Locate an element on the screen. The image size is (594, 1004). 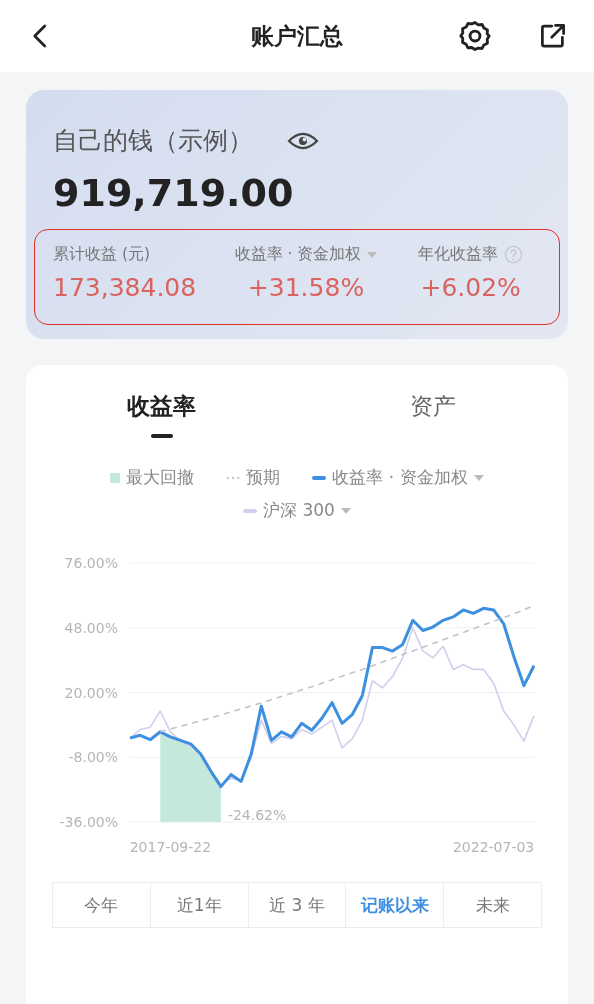
stat-label: 收益率 · 资金加权 is located at coordinates (298, 254).